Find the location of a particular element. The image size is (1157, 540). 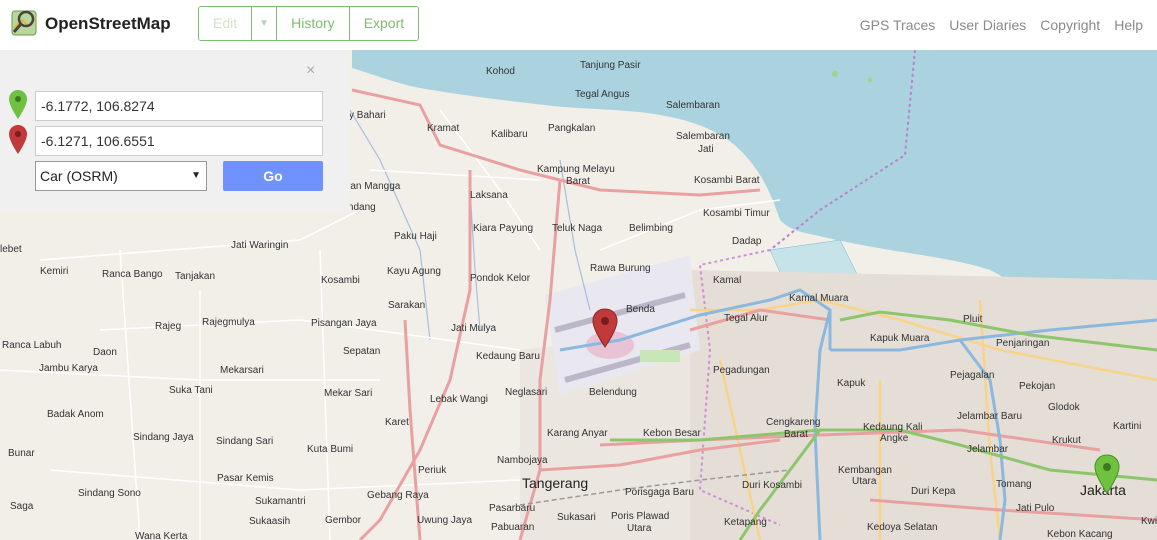

place-label: Duri Kepa is located at coordinates (933, 491).